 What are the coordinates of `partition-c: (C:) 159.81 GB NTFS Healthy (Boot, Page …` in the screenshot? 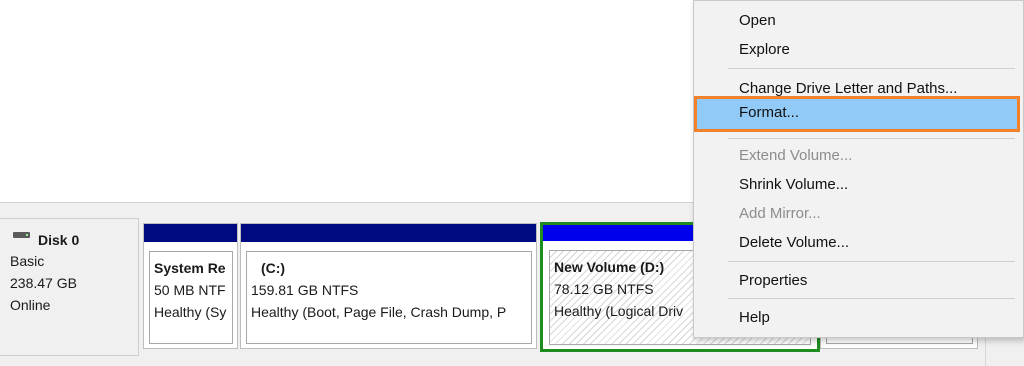 It's located at (388, 286).